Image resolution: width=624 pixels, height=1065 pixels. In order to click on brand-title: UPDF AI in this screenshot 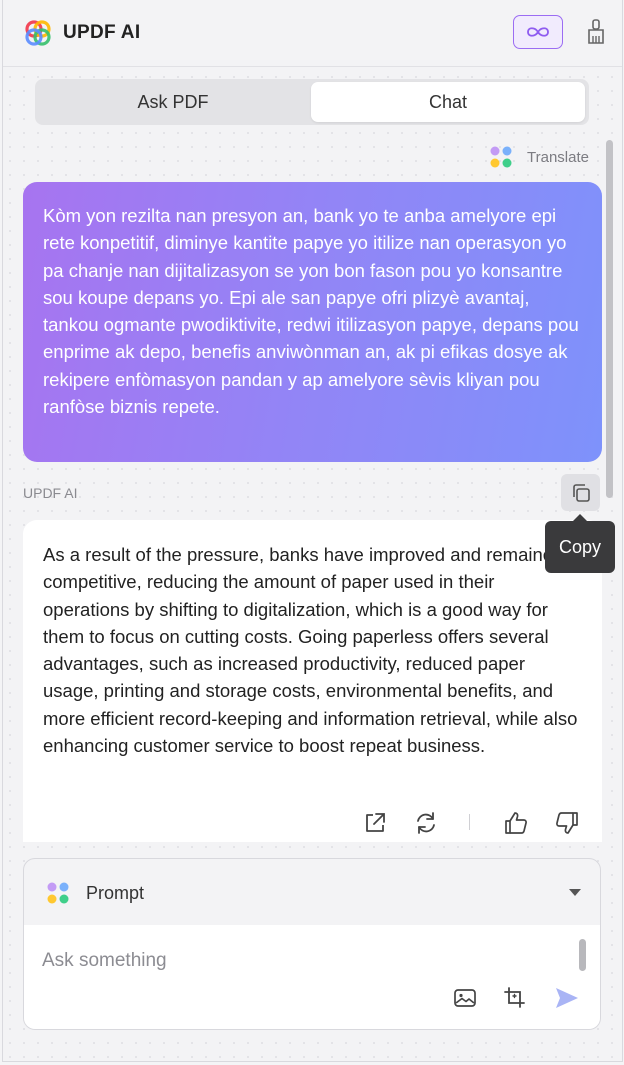, I will do `click(102, 32)`.